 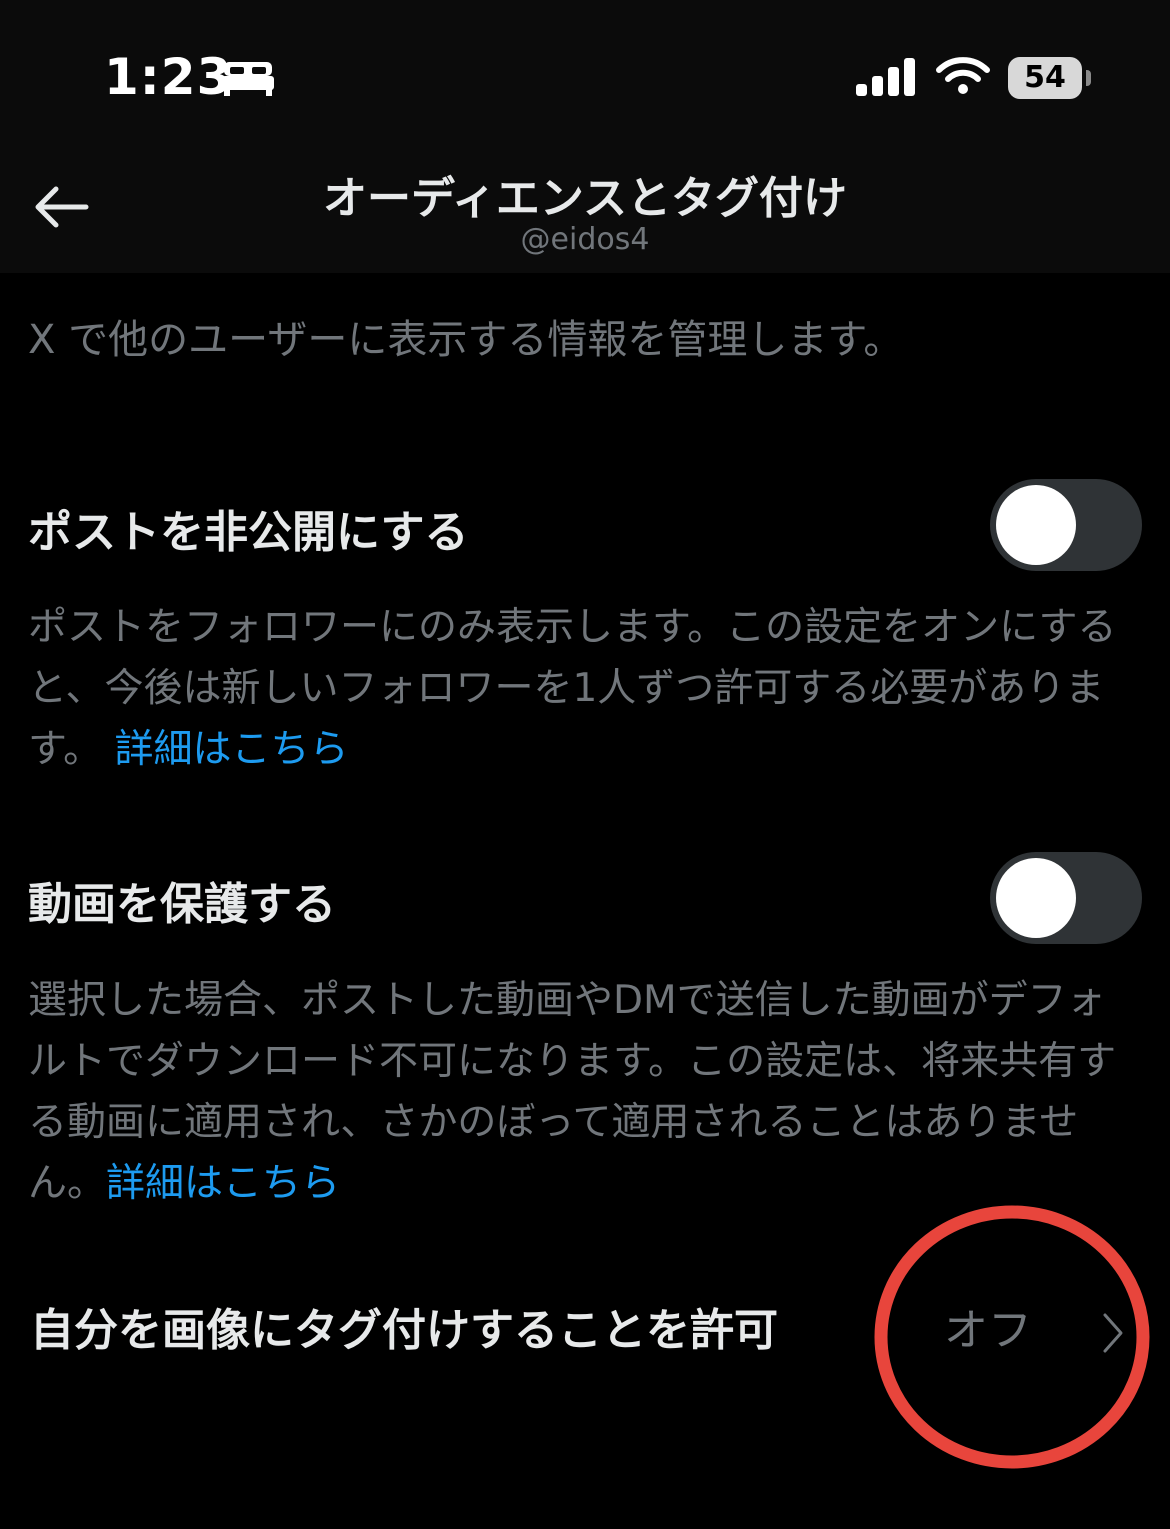 I want to click on intro-text: X で他のユーザーに表示する情報を管理します。, so click(x=466, y=340).